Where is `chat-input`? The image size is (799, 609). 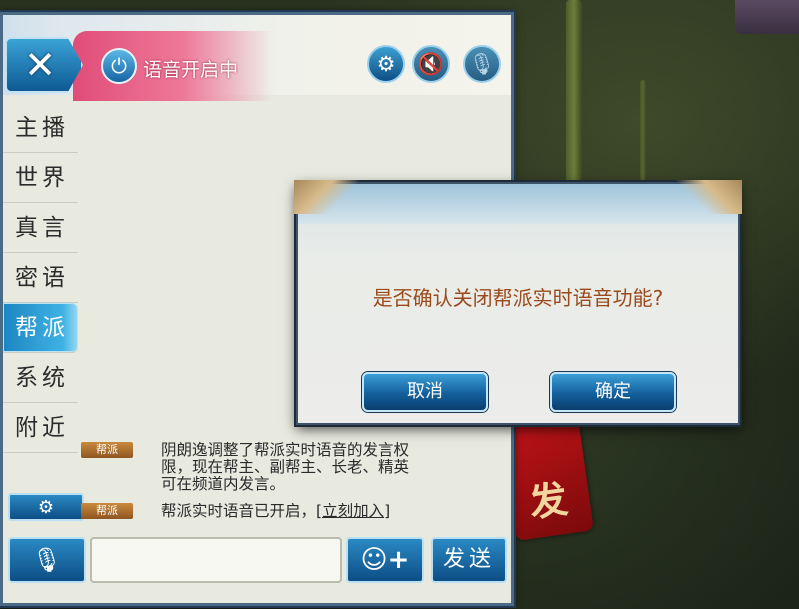 chat-input is located at coordinates (216, 560).